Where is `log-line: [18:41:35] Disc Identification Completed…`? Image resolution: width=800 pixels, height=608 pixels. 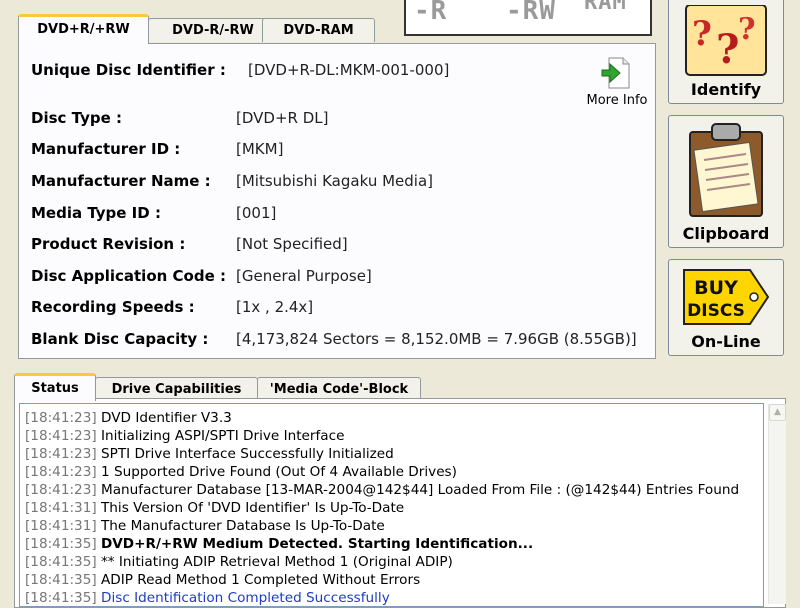
log-line: [18:41:35] Disc Identification Completed… is located at coordinates (207, 598).